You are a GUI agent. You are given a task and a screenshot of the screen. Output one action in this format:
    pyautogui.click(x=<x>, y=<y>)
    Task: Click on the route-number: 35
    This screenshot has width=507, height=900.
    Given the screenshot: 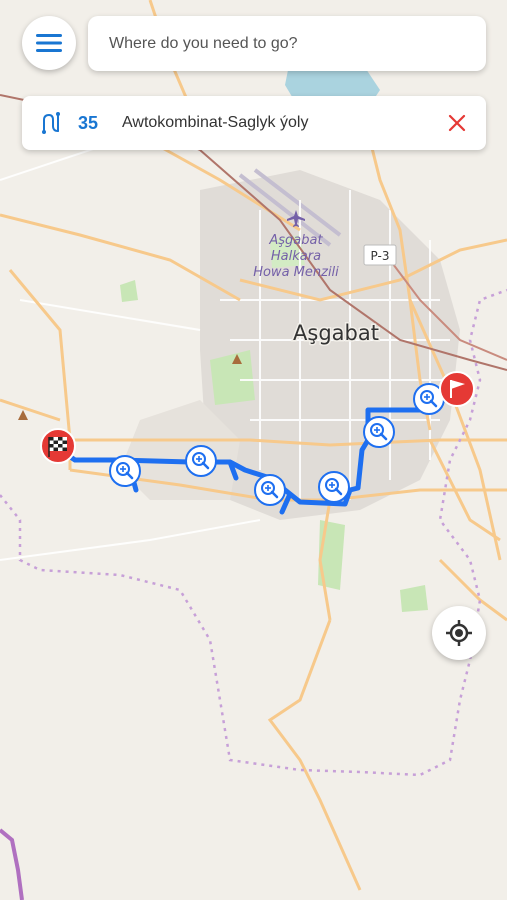 What is the action you would take?
    pyautogui.click(x=88, y=122)
    